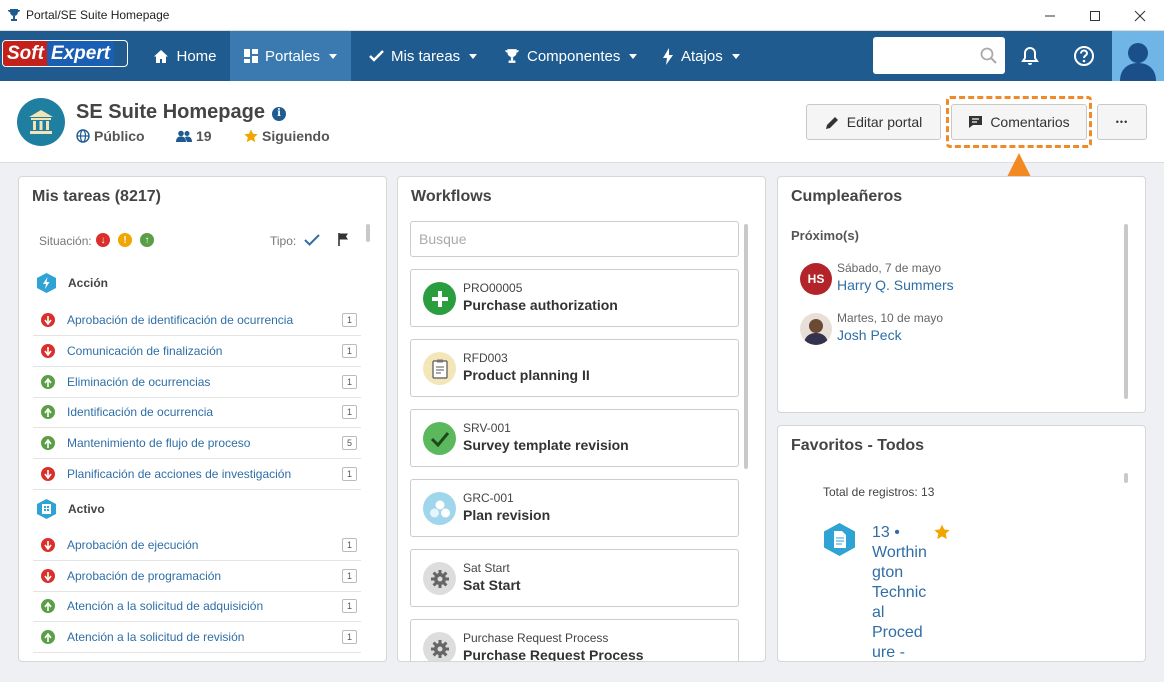  Describe the element at coordinates (839, 539) in the screenshot. I see `document-hex-icon` at that location.